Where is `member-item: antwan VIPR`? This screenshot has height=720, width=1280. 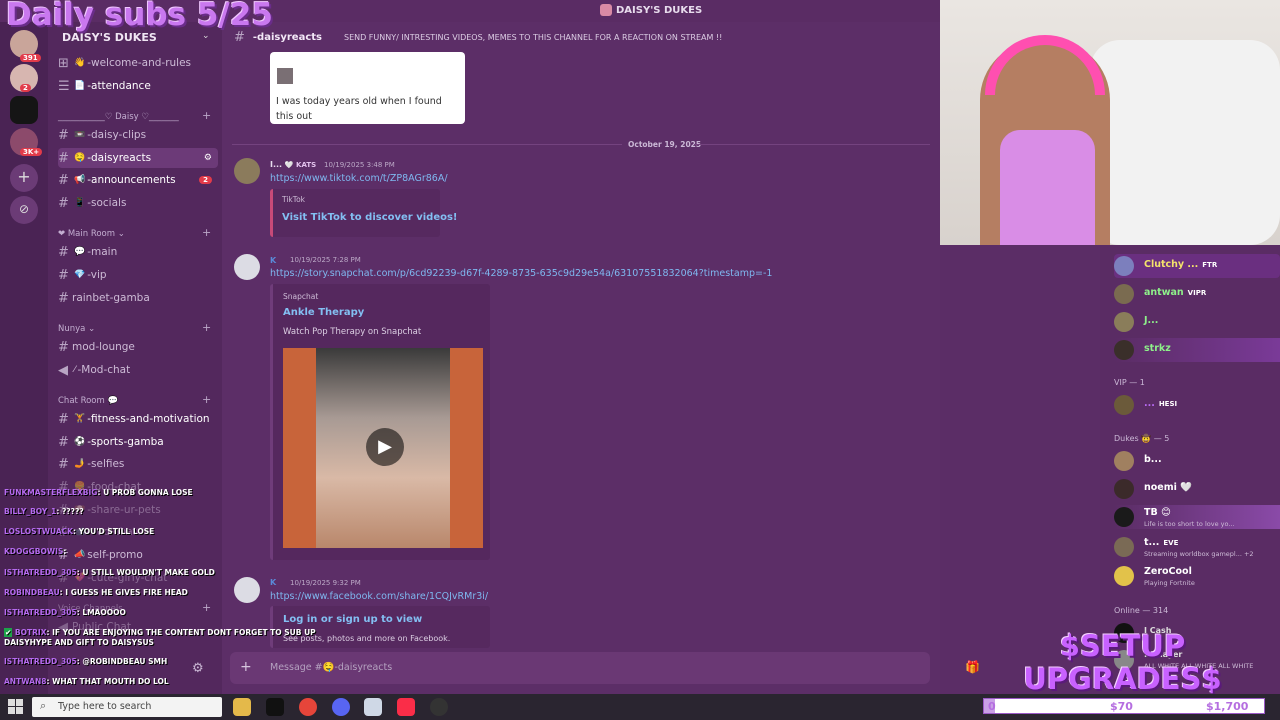
member-item: antwan VIPR is located at coordinates (1197, 294).